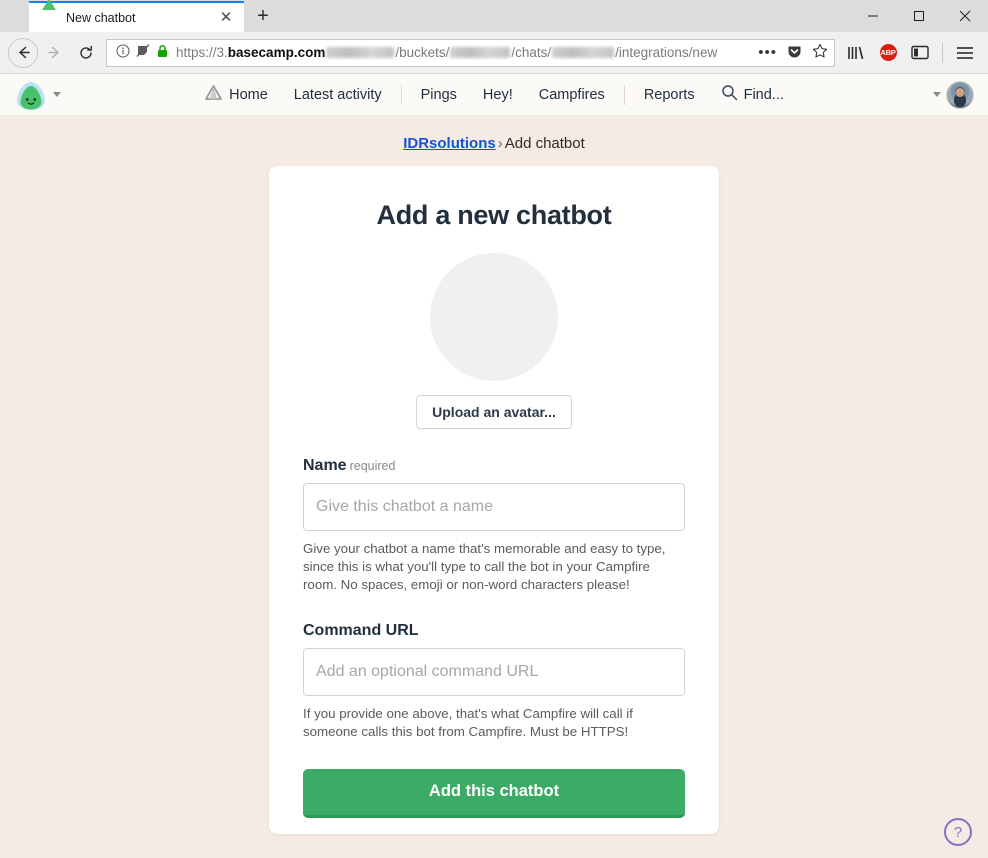 The width and height of the screenshot is (988, 858). Describe the element at coordinates (494, 215) in the screenshot. I see `page-title: Add a new chatbot` at that location.